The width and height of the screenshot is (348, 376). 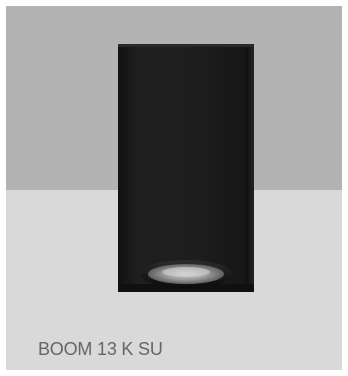 What do you see at coordinates (100, 349) in the screenshot?
I see `product-name: BOOM 13 K SU` at bounding box center [100, 349].